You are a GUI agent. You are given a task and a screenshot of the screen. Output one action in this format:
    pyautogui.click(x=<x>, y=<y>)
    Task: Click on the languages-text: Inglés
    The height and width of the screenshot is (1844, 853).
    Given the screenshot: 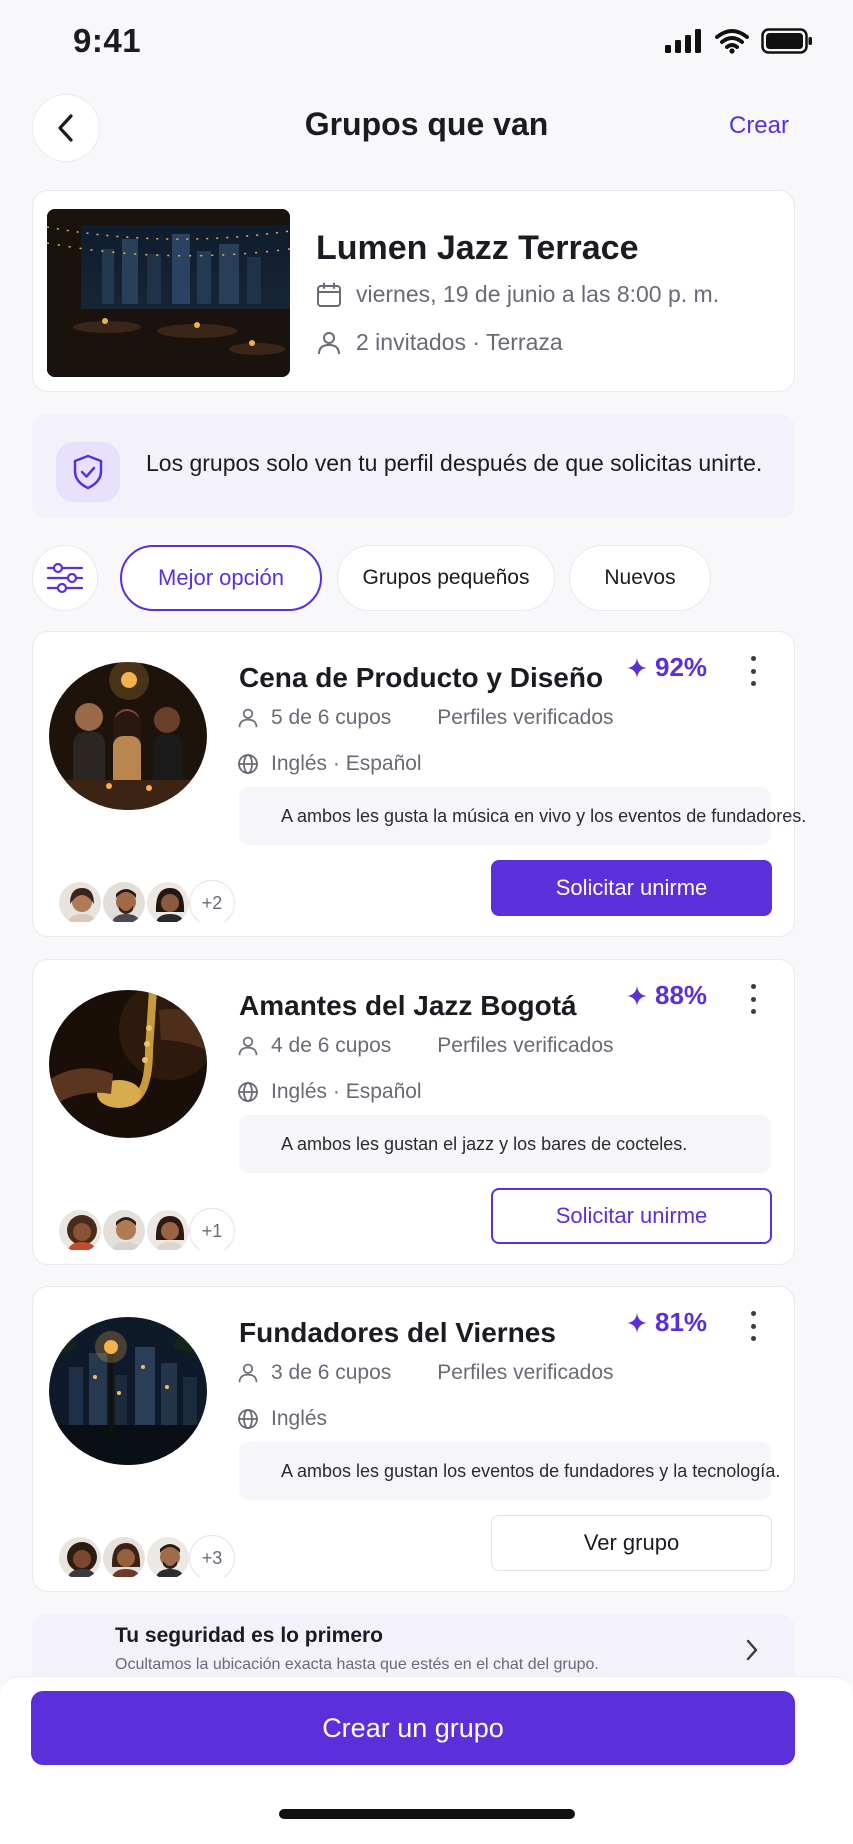 What is the action you would take?
    pyautogui.click(x=299, y=1418)
    